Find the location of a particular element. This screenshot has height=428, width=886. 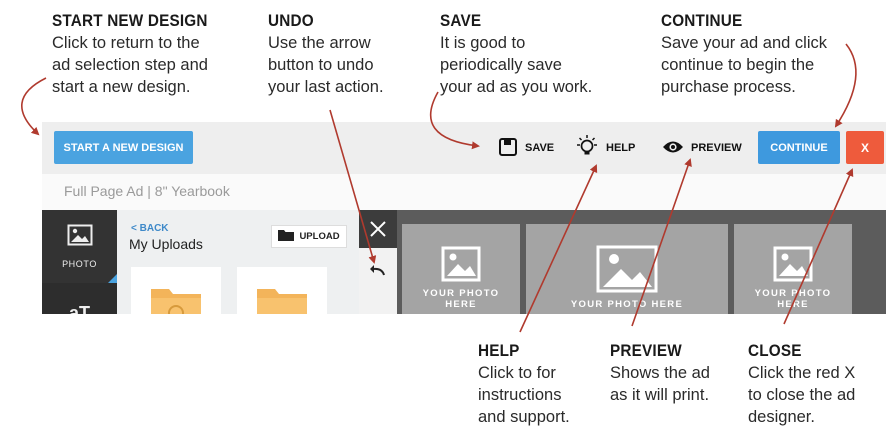

help-button: HELP is located at coordinates (605, 148).